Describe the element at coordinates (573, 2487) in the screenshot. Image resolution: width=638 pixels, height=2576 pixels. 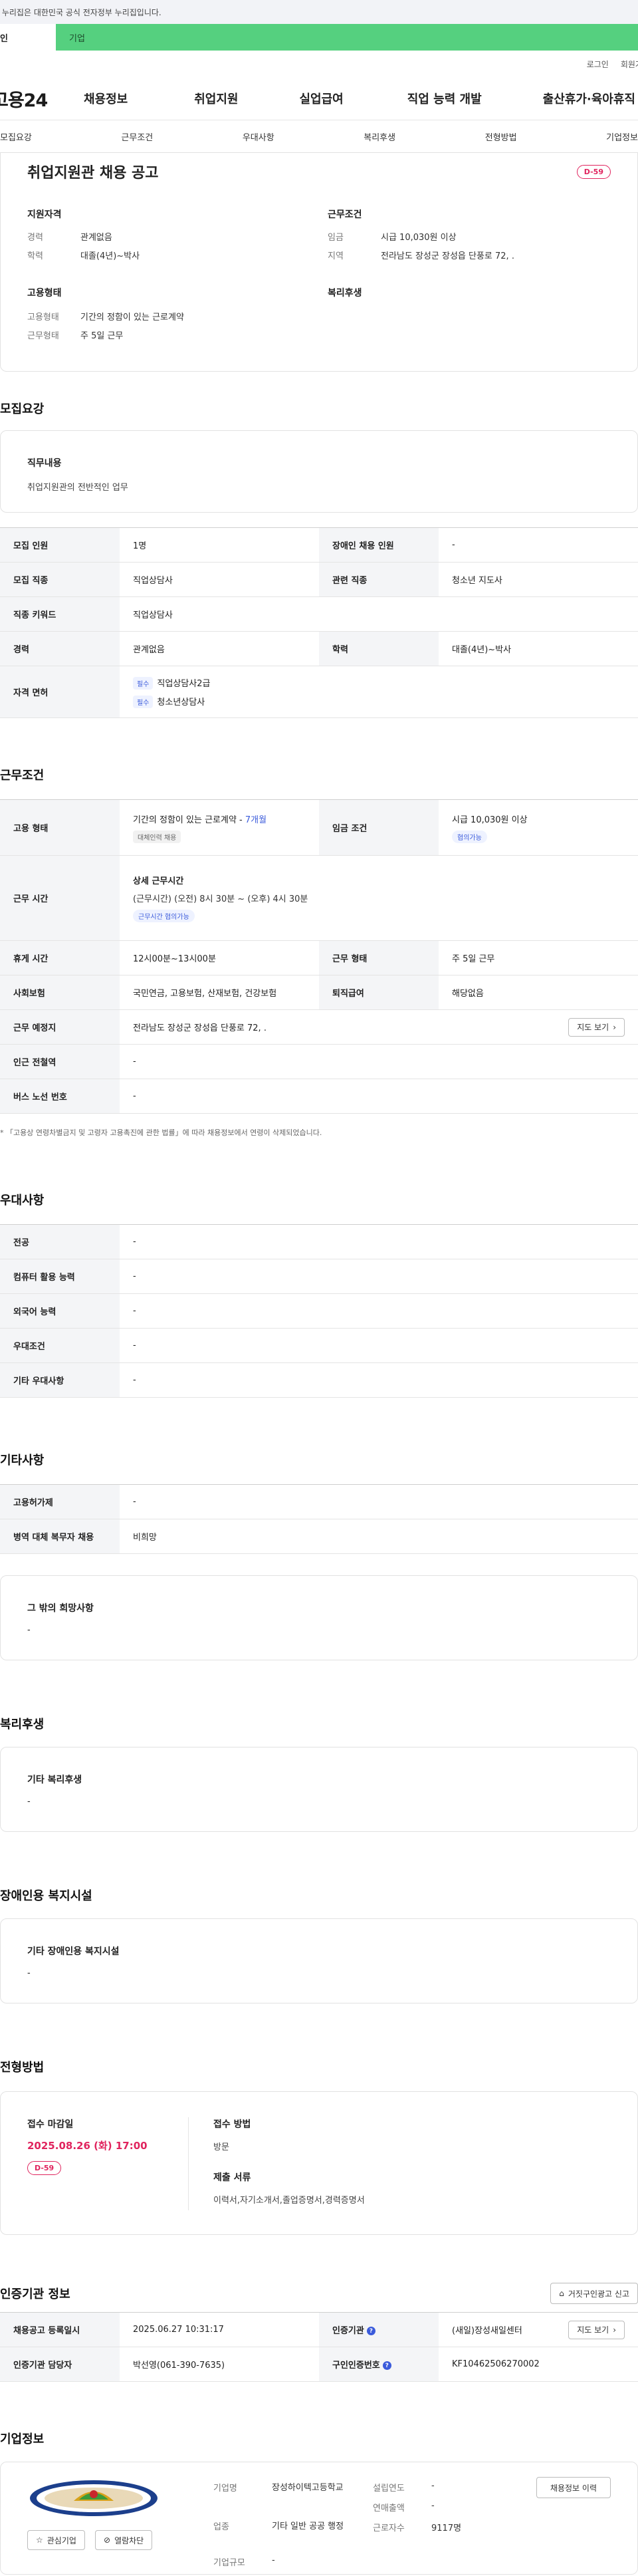
I see `history-button: 채용정보 이력` at that location.